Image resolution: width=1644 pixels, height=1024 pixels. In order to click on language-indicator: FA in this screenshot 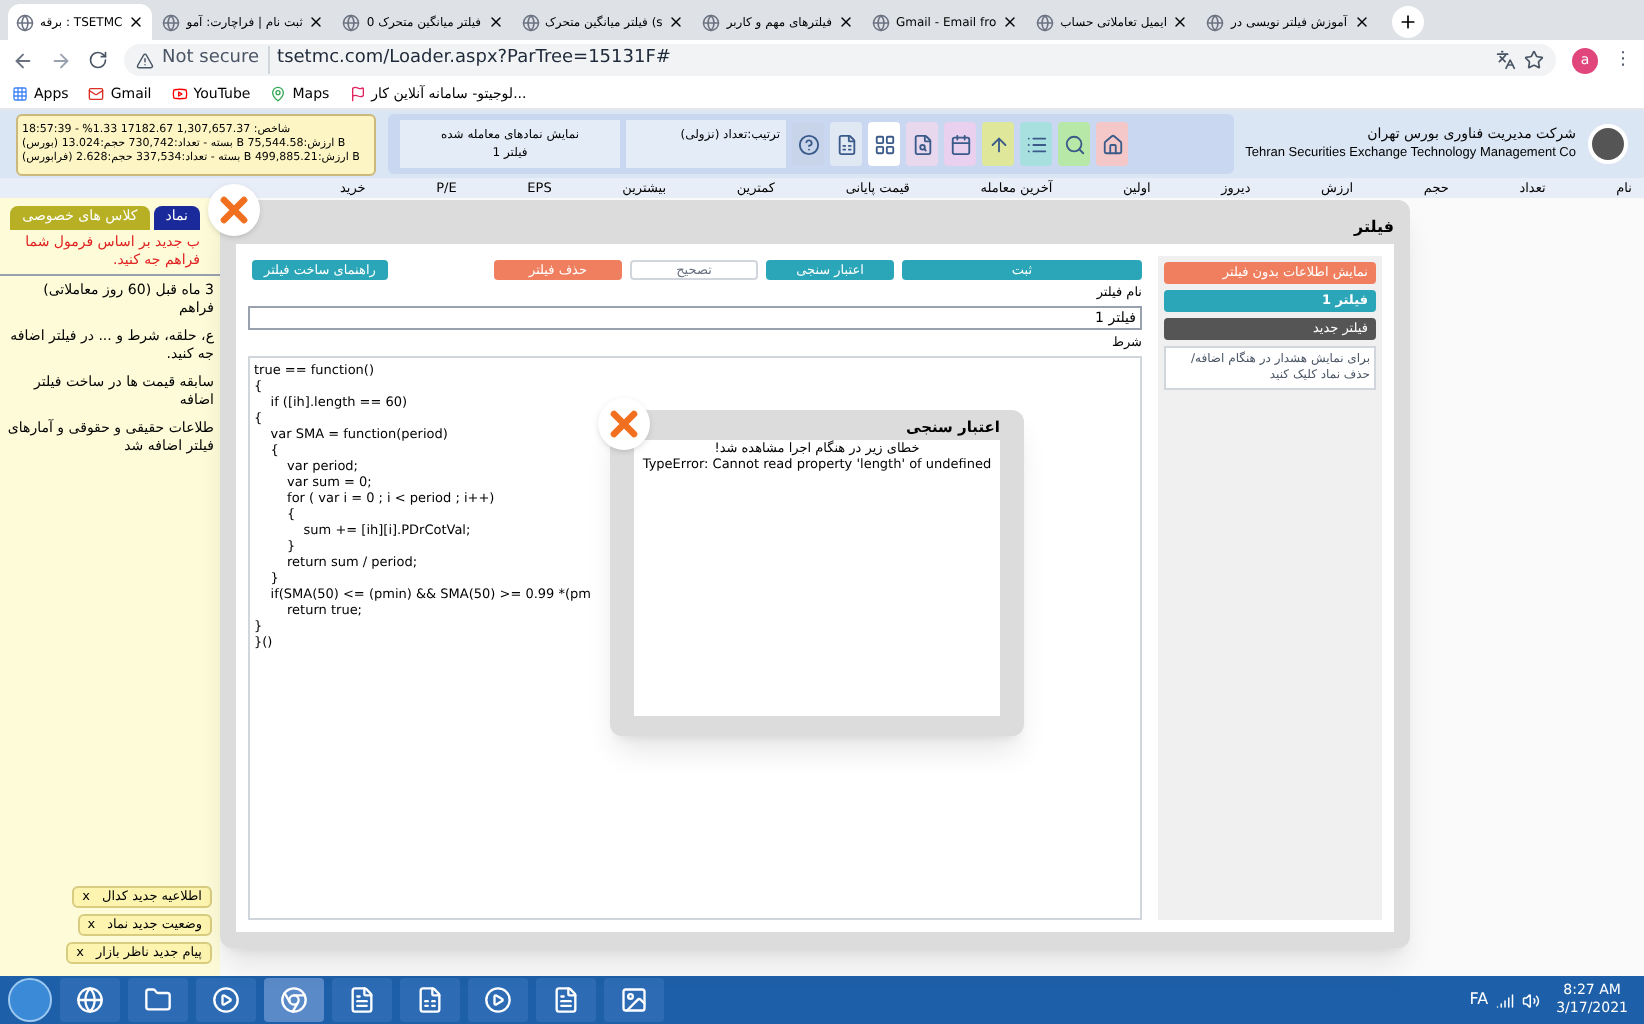, I will do `click(1479, 1000)`.